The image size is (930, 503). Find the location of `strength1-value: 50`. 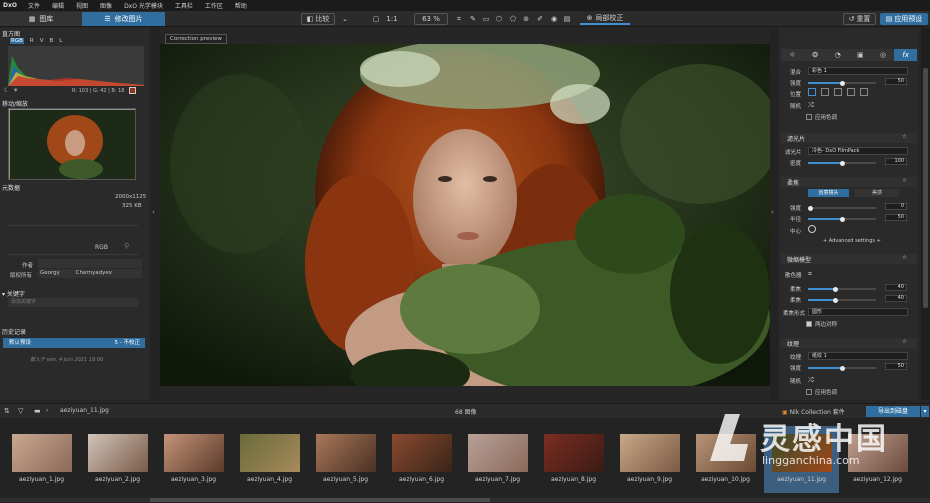

strength1-value: 50 is located at coordinates (896, 81).